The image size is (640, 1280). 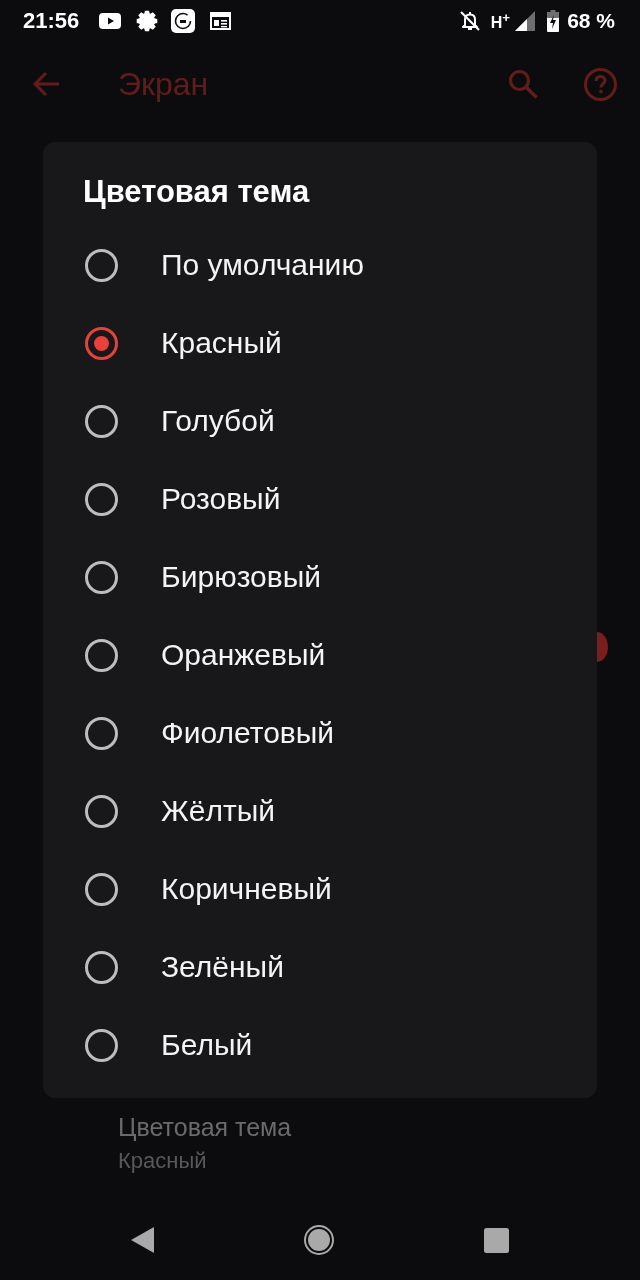 What do you see at coordinates (183, 21) in the screenshot?
I see `ring-app-icon` at bounding box center [183, 21].